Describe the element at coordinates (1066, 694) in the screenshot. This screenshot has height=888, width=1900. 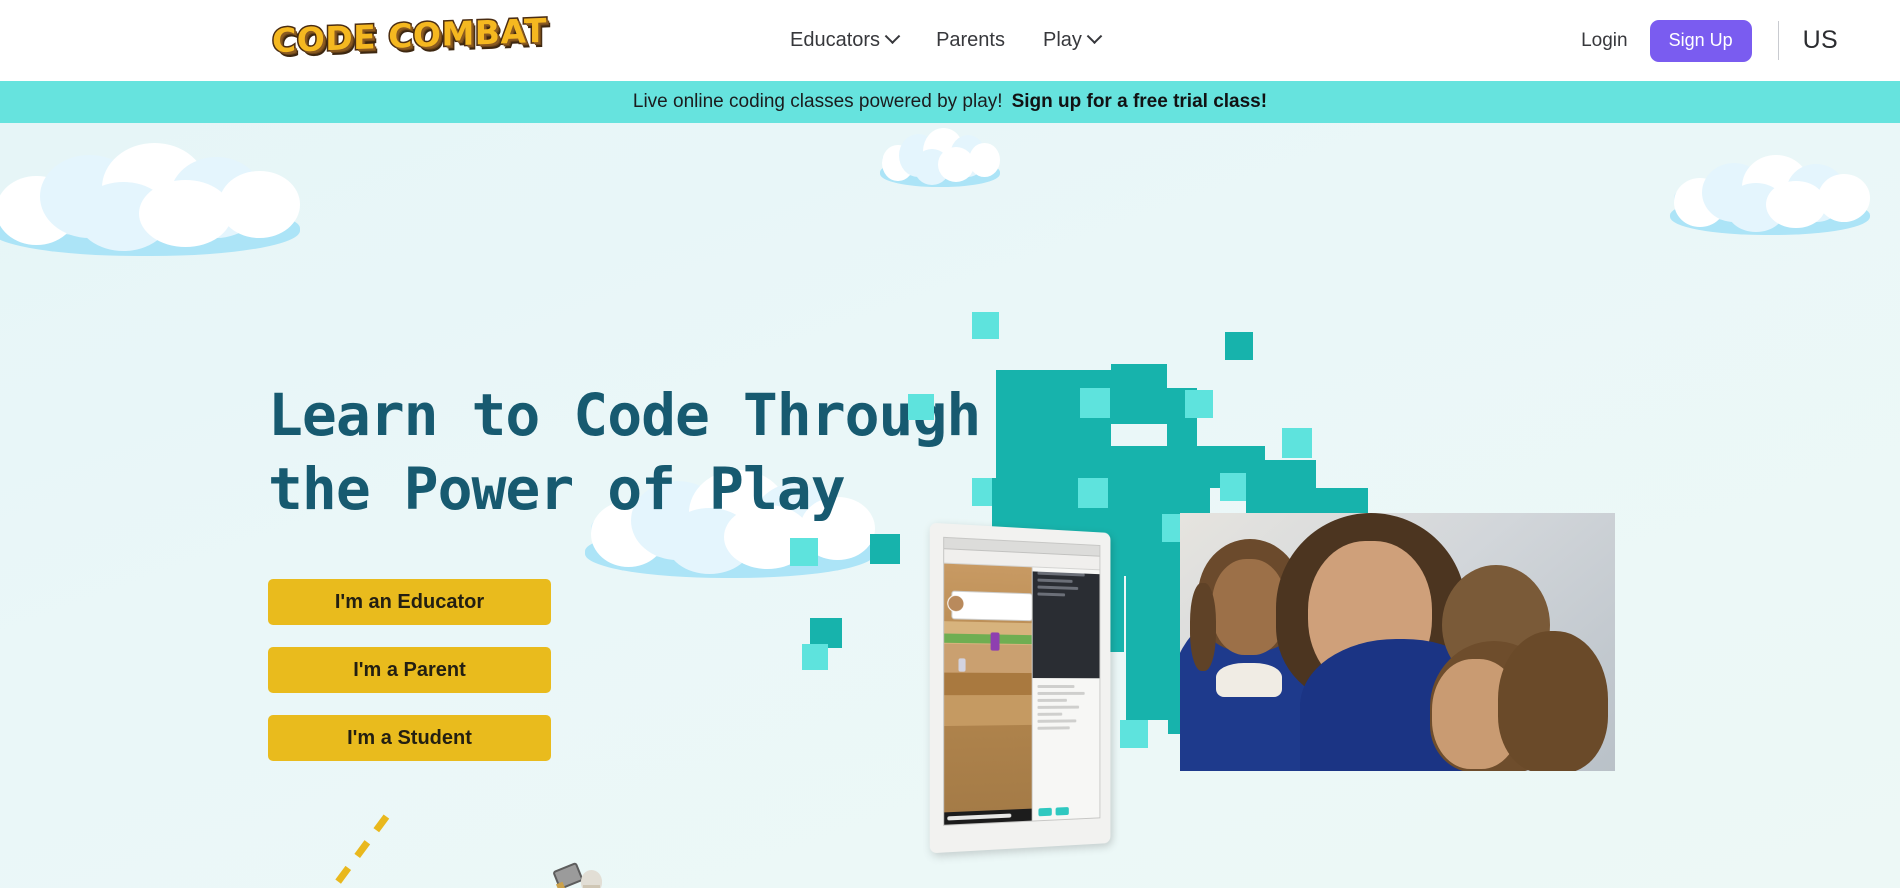
I see `code-editor-pane` at that location.